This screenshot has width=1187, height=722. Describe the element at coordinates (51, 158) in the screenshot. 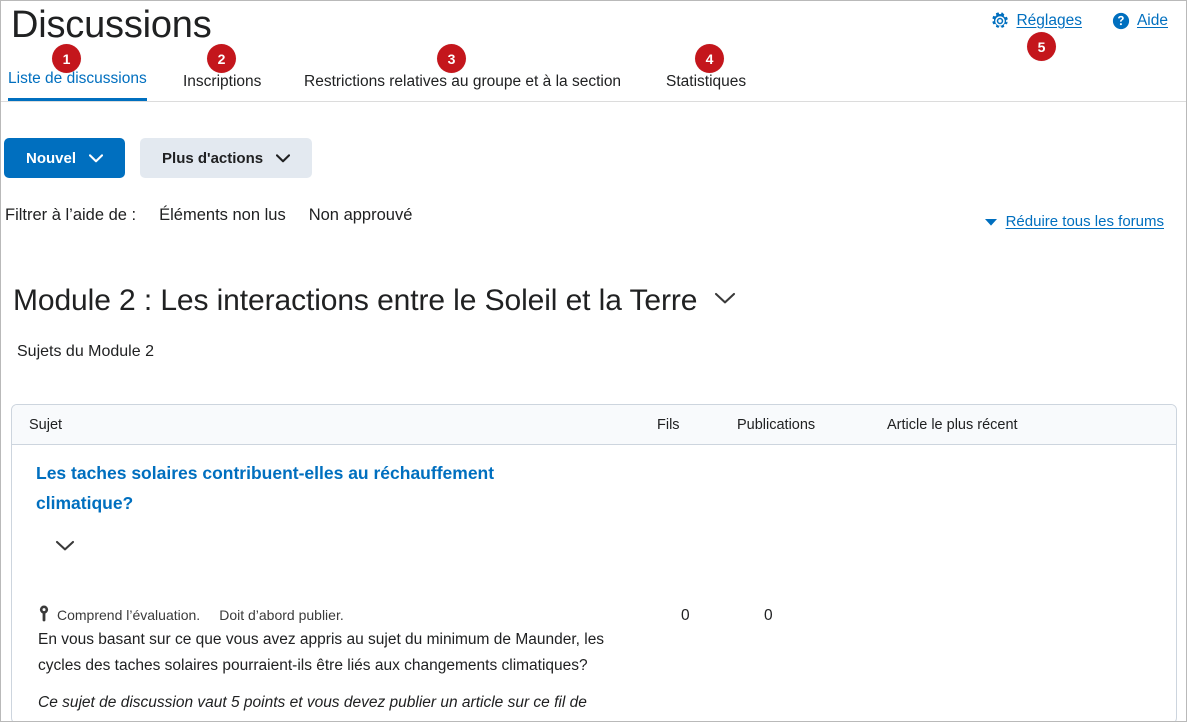

I see `new-button-label: Nouvel` at that location.